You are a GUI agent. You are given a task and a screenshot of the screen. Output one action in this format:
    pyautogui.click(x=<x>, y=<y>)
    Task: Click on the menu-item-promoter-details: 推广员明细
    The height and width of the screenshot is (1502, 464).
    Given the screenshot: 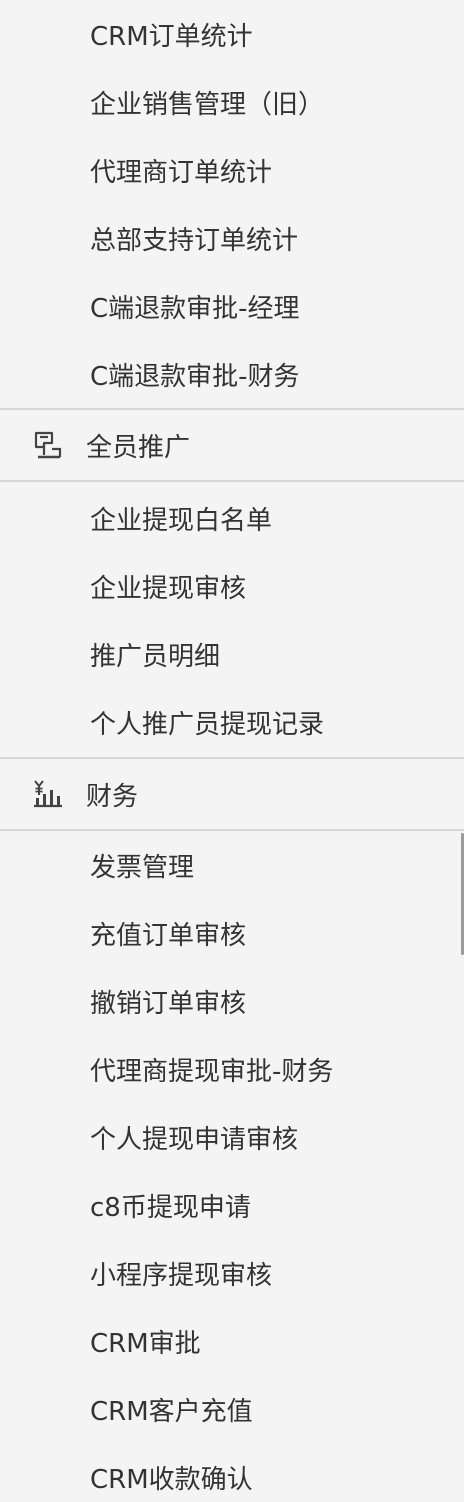 What is the action you would take?
    pyautogui.click(x=232, y=654)
    